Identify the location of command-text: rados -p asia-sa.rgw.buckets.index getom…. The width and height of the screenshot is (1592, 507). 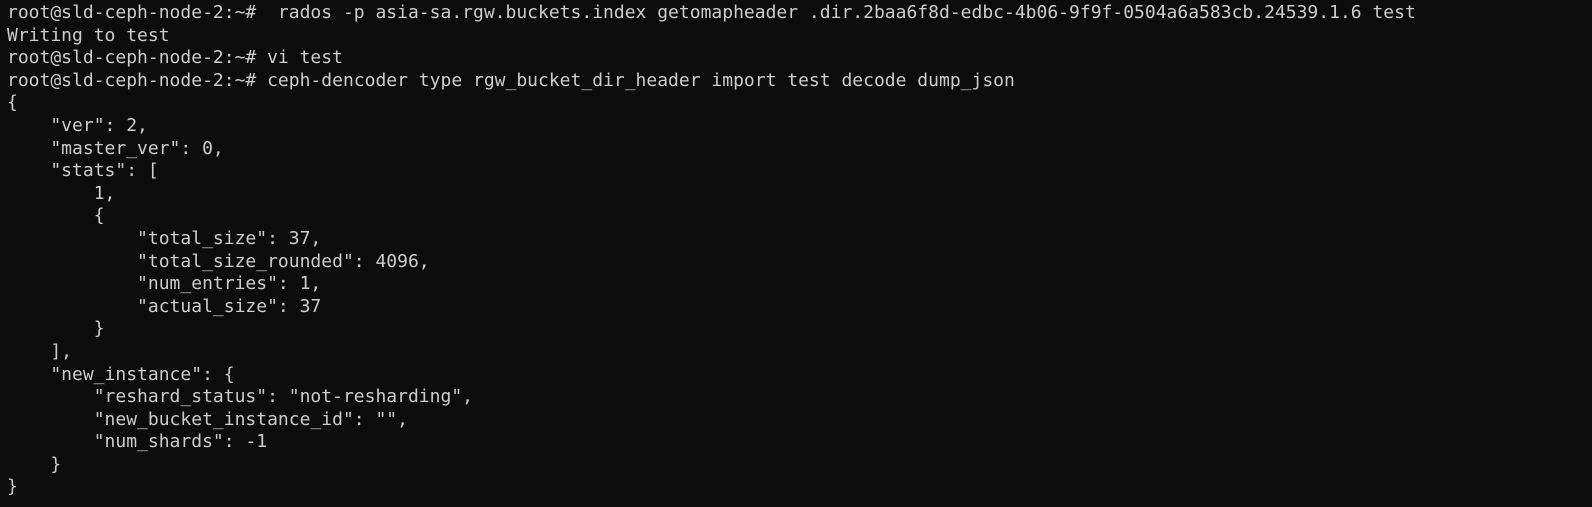
(836, 12).